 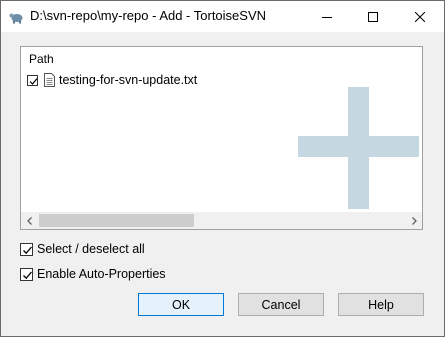 I want to click on tortoise-icon, so click(x=16, y=18).